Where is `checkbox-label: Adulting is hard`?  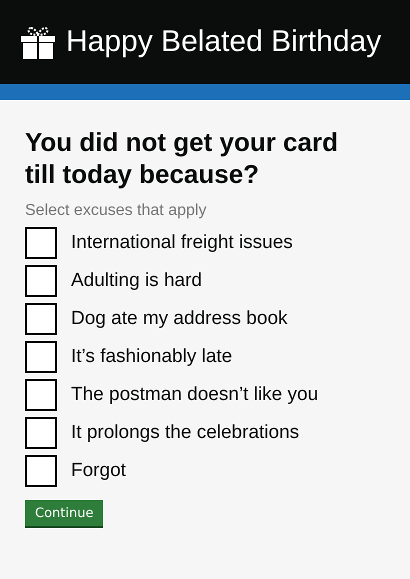 checkbox-label: Adulting is hard is located at coordinates (136, 281).